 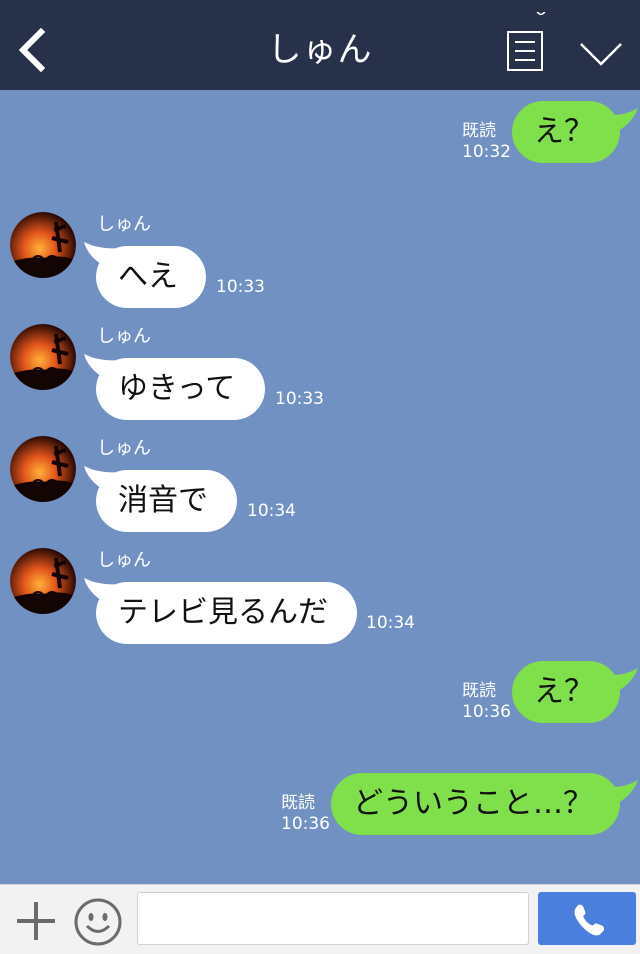 I want to click on menu-button, so click(x=525, y=51).